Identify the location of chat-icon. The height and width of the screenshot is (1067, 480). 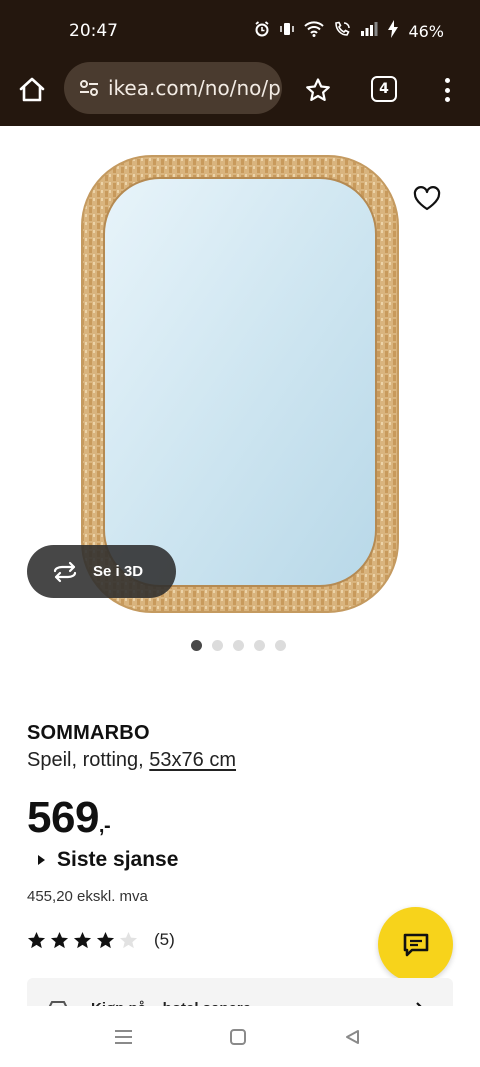
(415, 944).